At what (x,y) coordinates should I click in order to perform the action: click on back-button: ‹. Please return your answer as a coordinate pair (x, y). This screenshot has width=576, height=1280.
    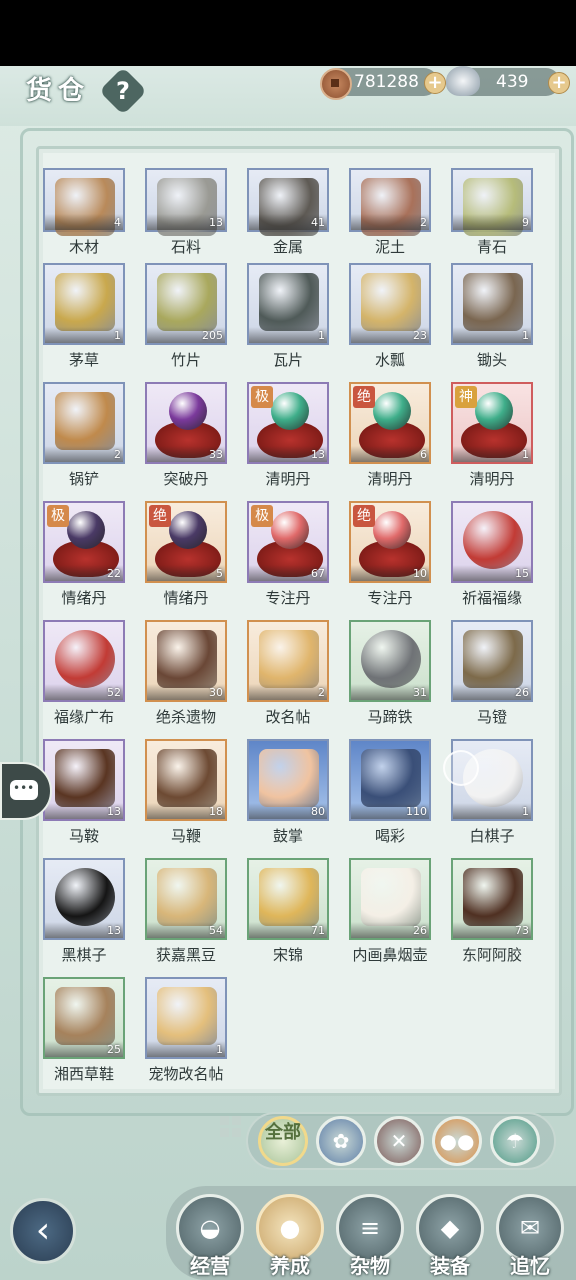
    Looking at the image, I should click on (43, 1231).